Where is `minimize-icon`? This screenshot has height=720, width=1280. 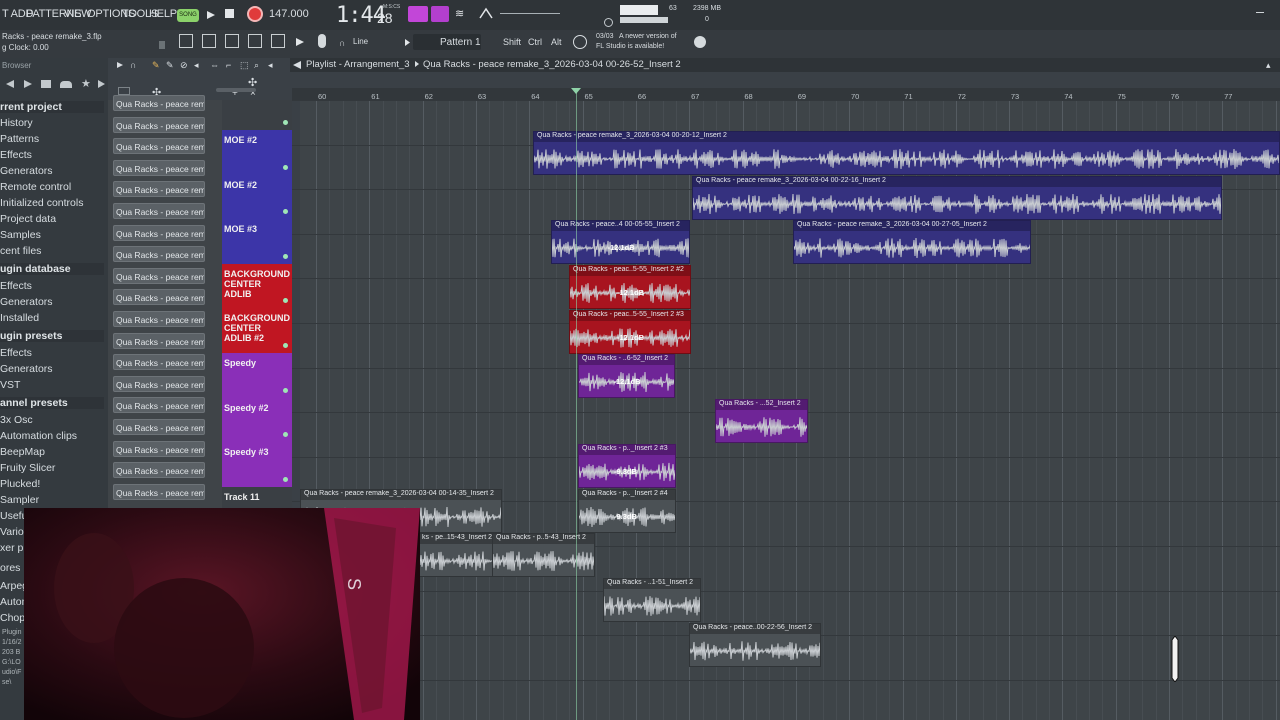 minimize-icon is located at coordinates (1260, 12).